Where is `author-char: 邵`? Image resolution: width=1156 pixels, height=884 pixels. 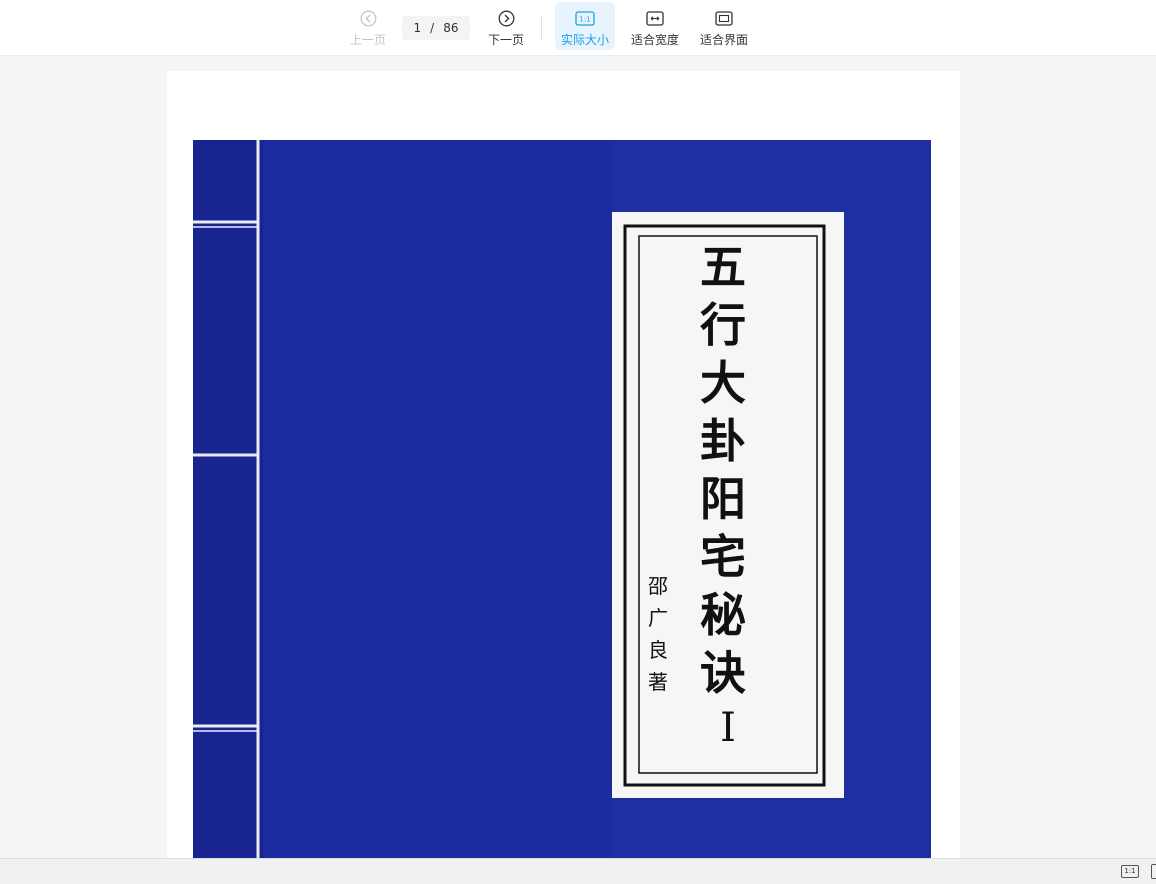
author-char: 邵 is located at coordinates (658, 586).